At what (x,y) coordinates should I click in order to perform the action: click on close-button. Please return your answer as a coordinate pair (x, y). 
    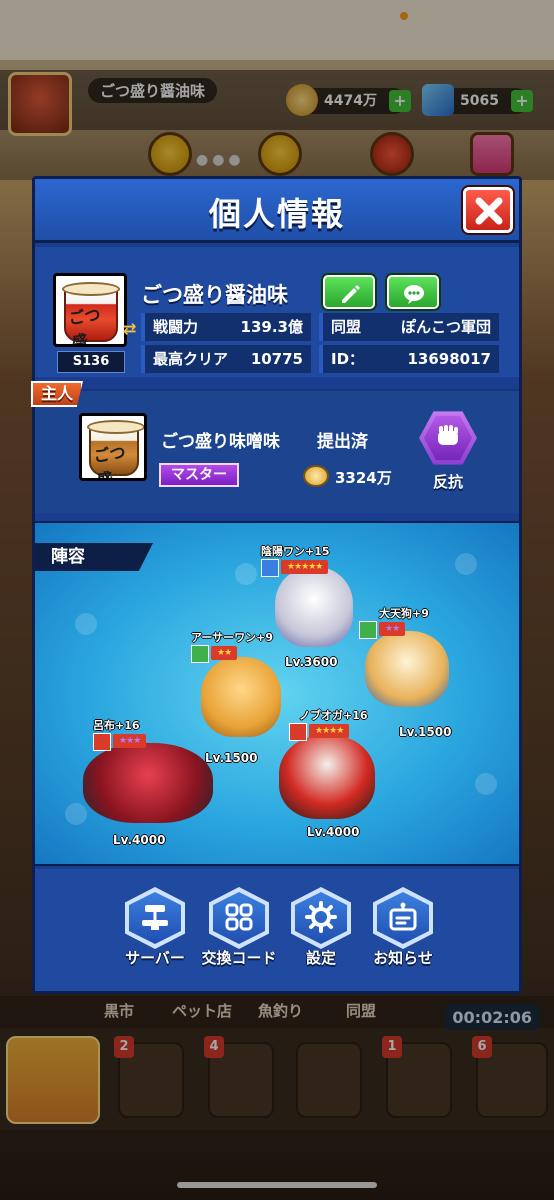
    Looking at the image, I should click on (488, 210).